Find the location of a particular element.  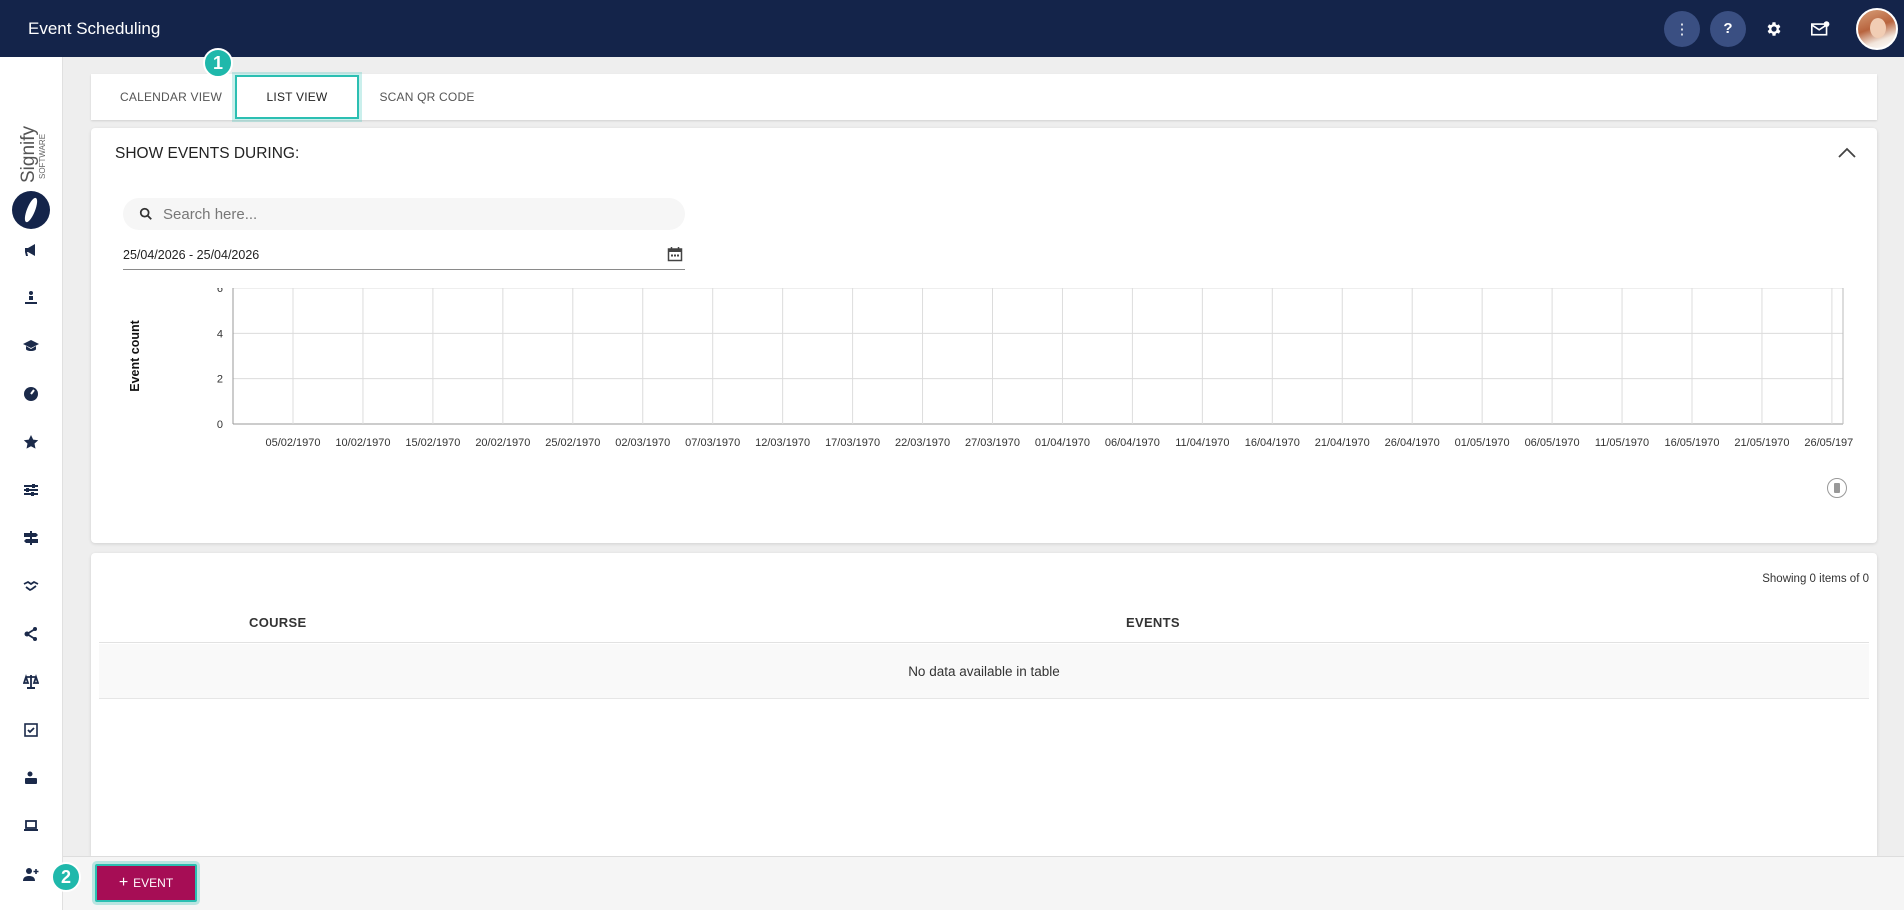

add-event-button: + EVENT is located at coordinates (146, 883).